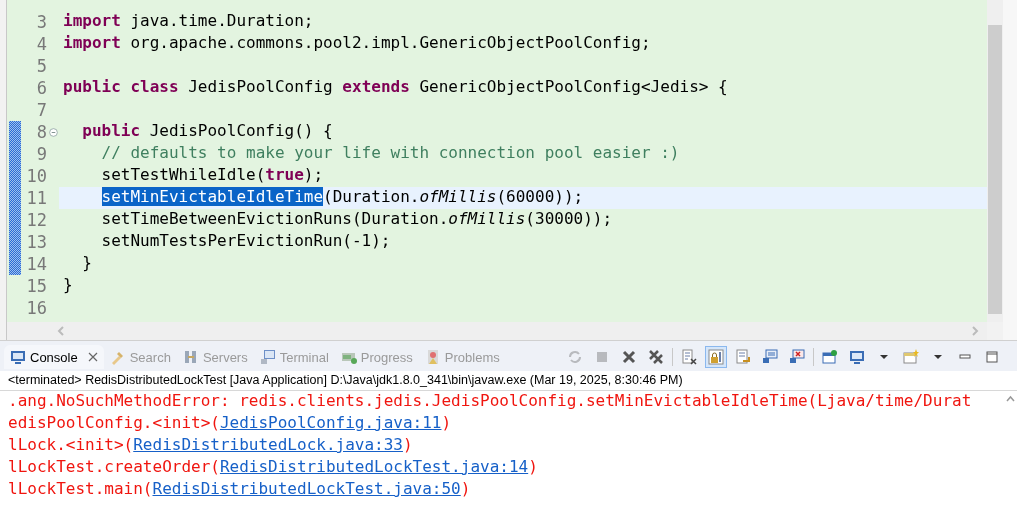 The image size is (1017, 532). I want to click on console-line: lLock.<init>(RedisDistributedLock.java:33), so click(211, 445).